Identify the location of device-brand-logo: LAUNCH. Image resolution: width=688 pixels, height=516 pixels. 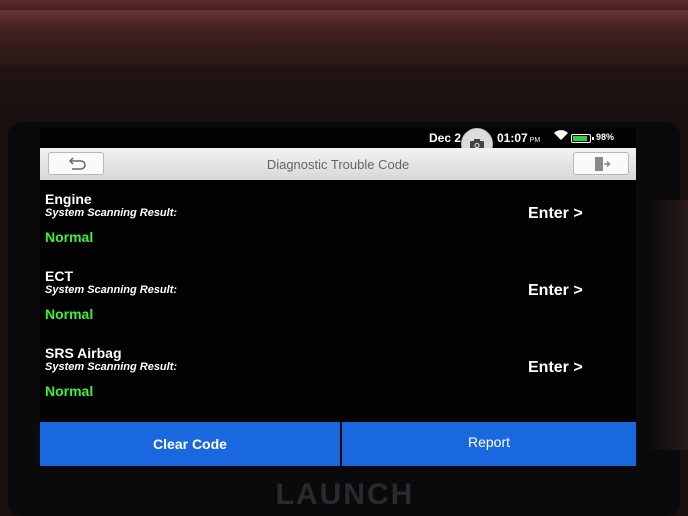
(345, 494).